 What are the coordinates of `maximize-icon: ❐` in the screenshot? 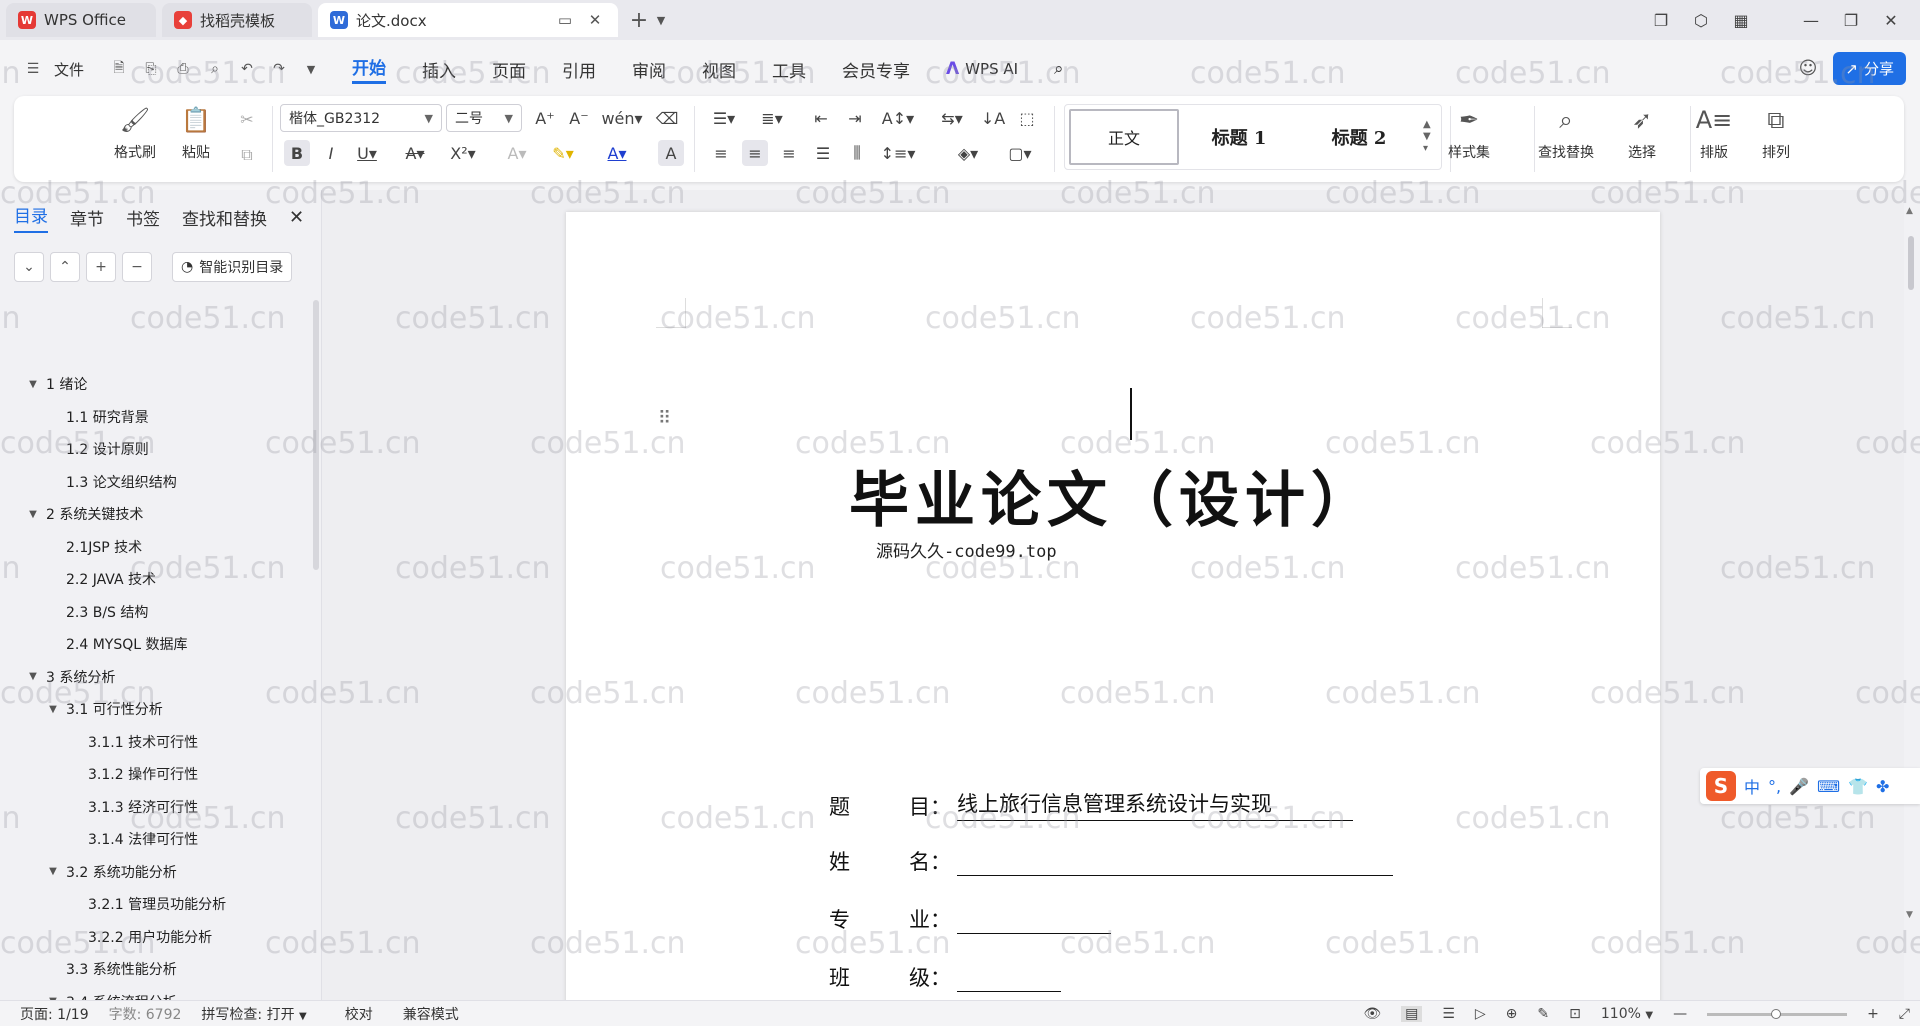 It's located at (1851, 20).